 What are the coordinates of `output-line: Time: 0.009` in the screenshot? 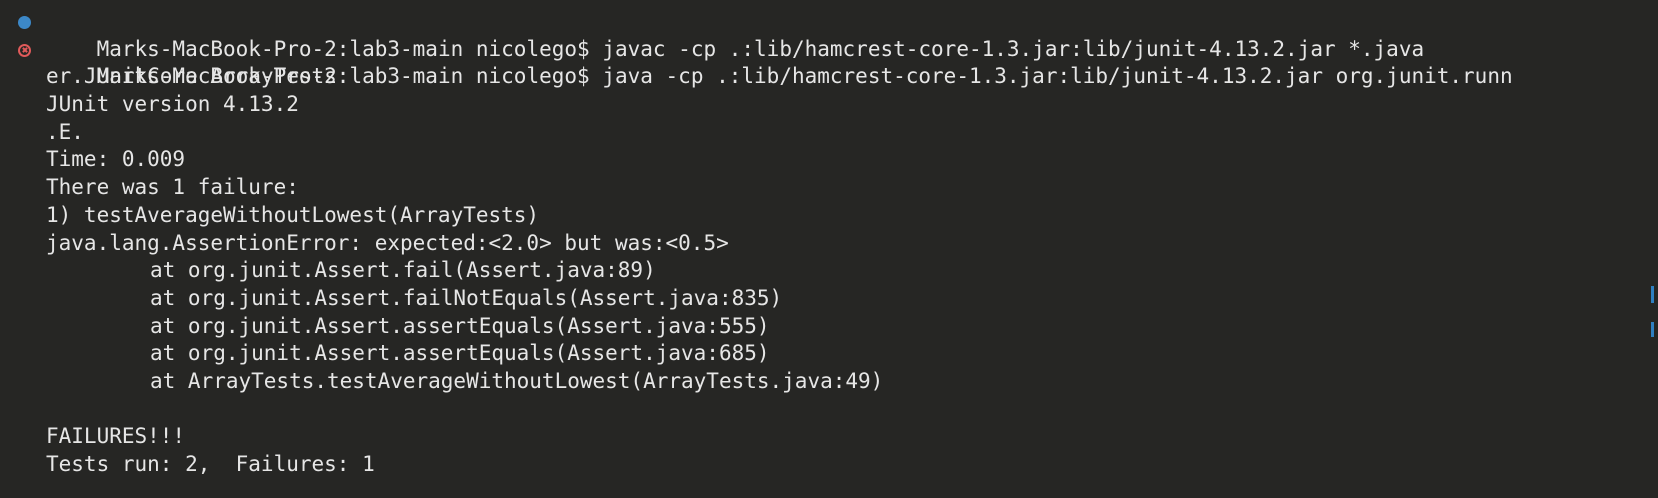 It's located at (116, 159).